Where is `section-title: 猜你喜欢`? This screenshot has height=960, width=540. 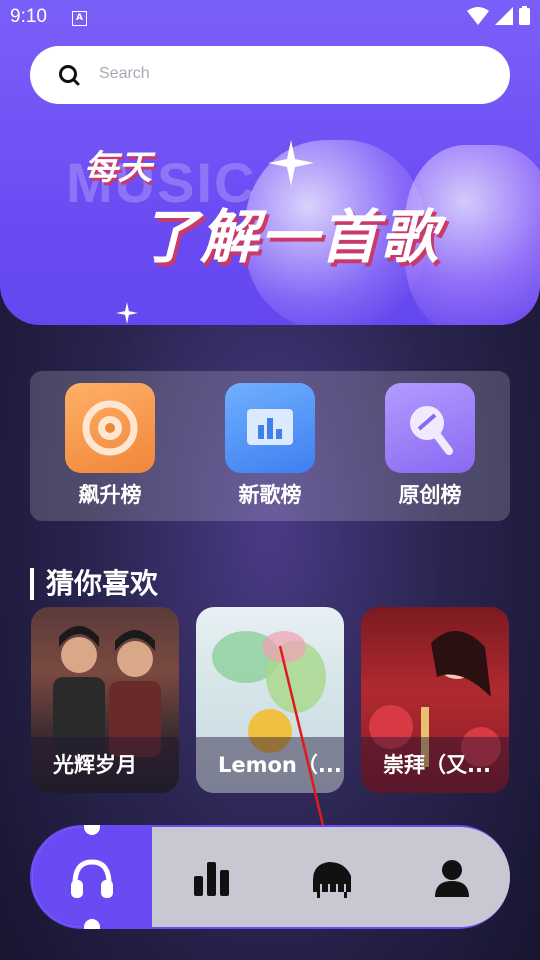 section-title: 猜你喜欢 is located at coordinates (94, 584).